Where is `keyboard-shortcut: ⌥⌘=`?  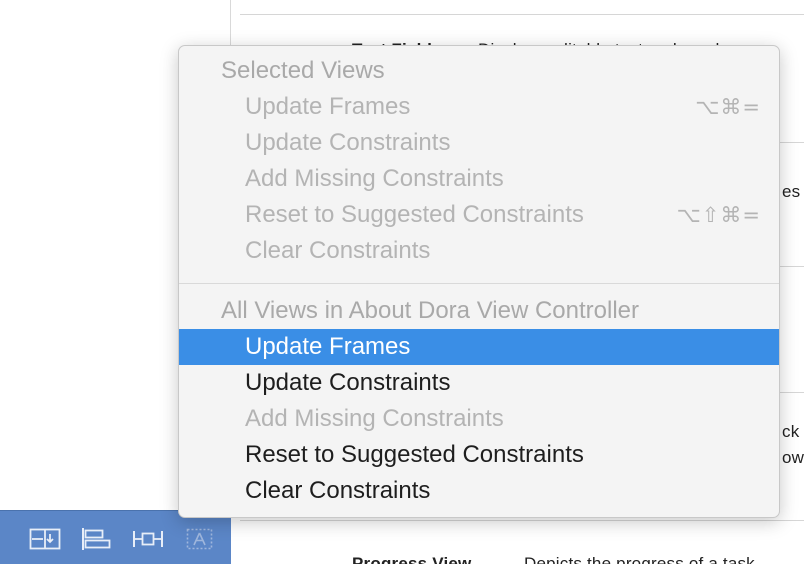 keyboard-shortcut: ⌥⌘= is located at coordinates (728, 107).